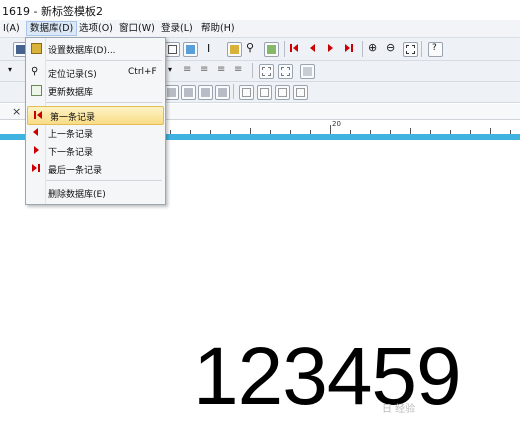  What do you see at coordinates (205, 92) in the screenshot?
I see `bring-forward-icon` at bounding box center [205, 92].